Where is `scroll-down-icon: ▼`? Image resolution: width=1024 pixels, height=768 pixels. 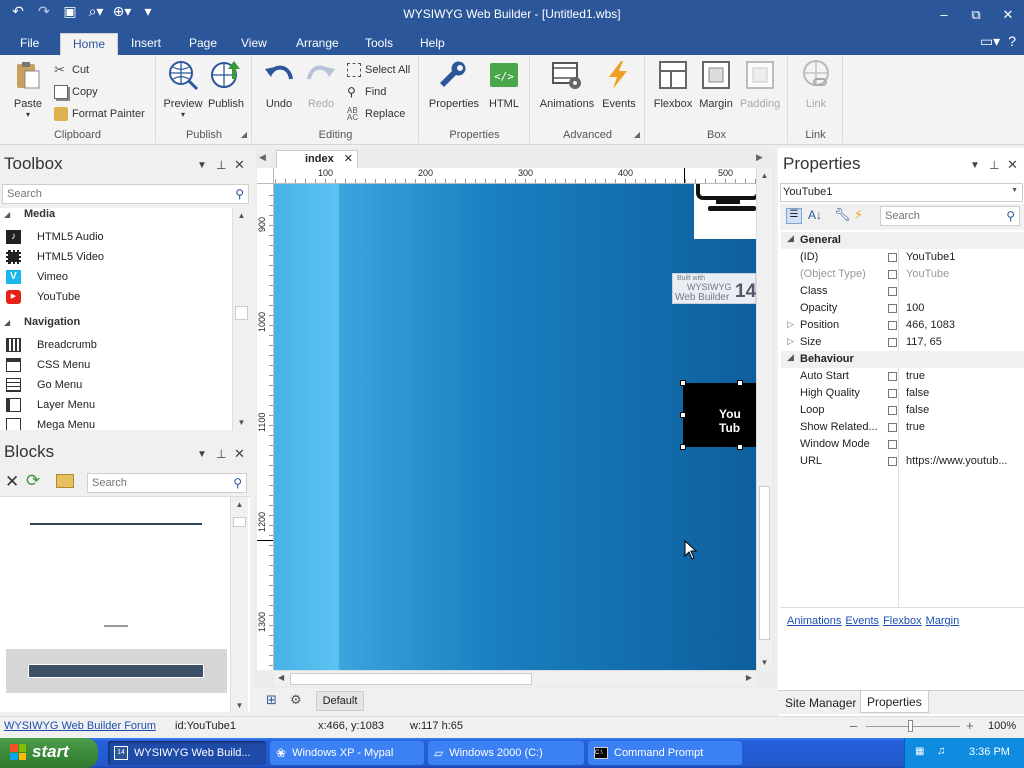 scroll-down-icon: ▼ is located at coordinates (241, 422).